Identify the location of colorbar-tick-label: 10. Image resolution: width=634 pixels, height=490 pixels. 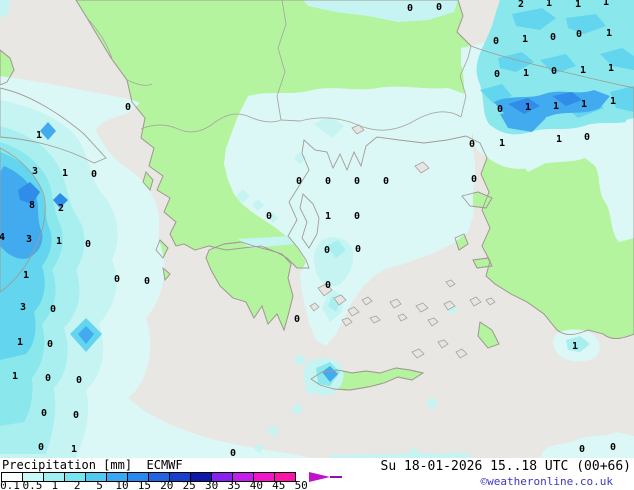
(122, 484).